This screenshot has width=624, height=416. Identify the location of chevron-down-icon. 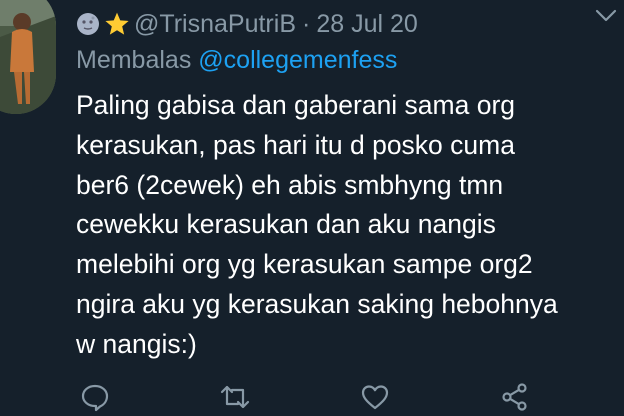
(606, 16).